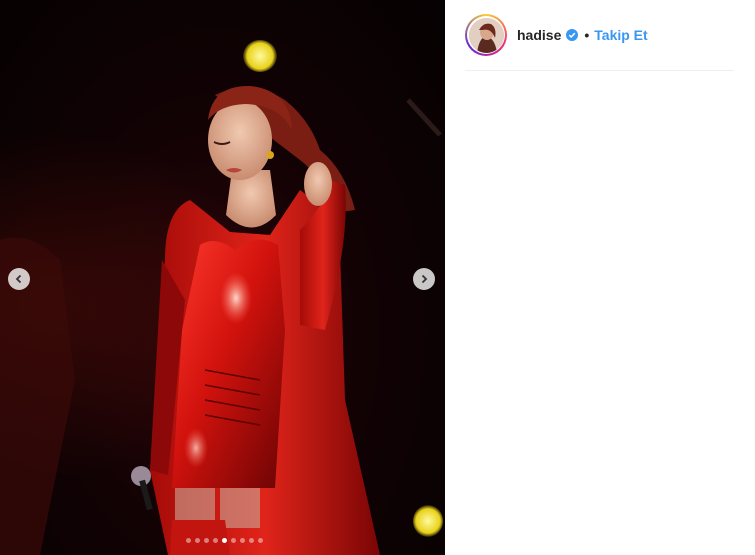  I want to click on follow-button: Takip Et, so click(620, 35).